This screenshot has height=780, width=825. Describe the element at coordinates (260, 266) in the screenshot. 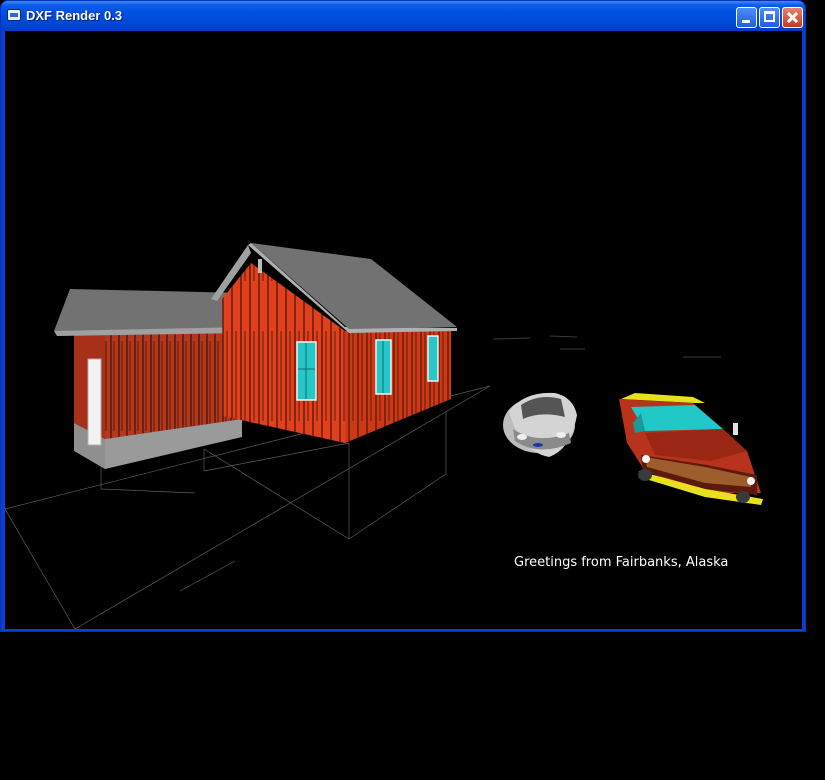

I see `chimney` at that location.